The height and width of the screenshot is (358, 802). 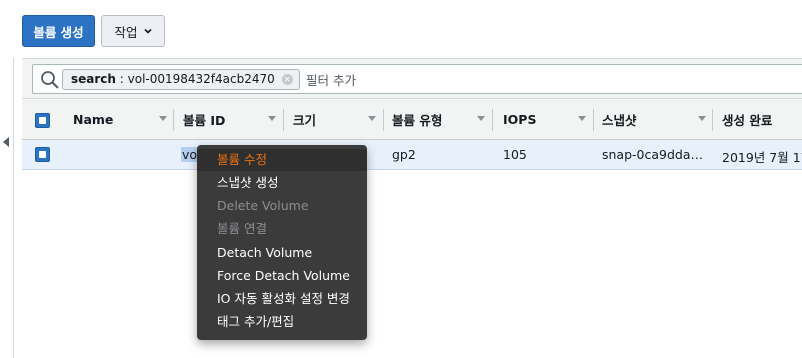 I want to click on search-icon, so click(x=50, y=80).